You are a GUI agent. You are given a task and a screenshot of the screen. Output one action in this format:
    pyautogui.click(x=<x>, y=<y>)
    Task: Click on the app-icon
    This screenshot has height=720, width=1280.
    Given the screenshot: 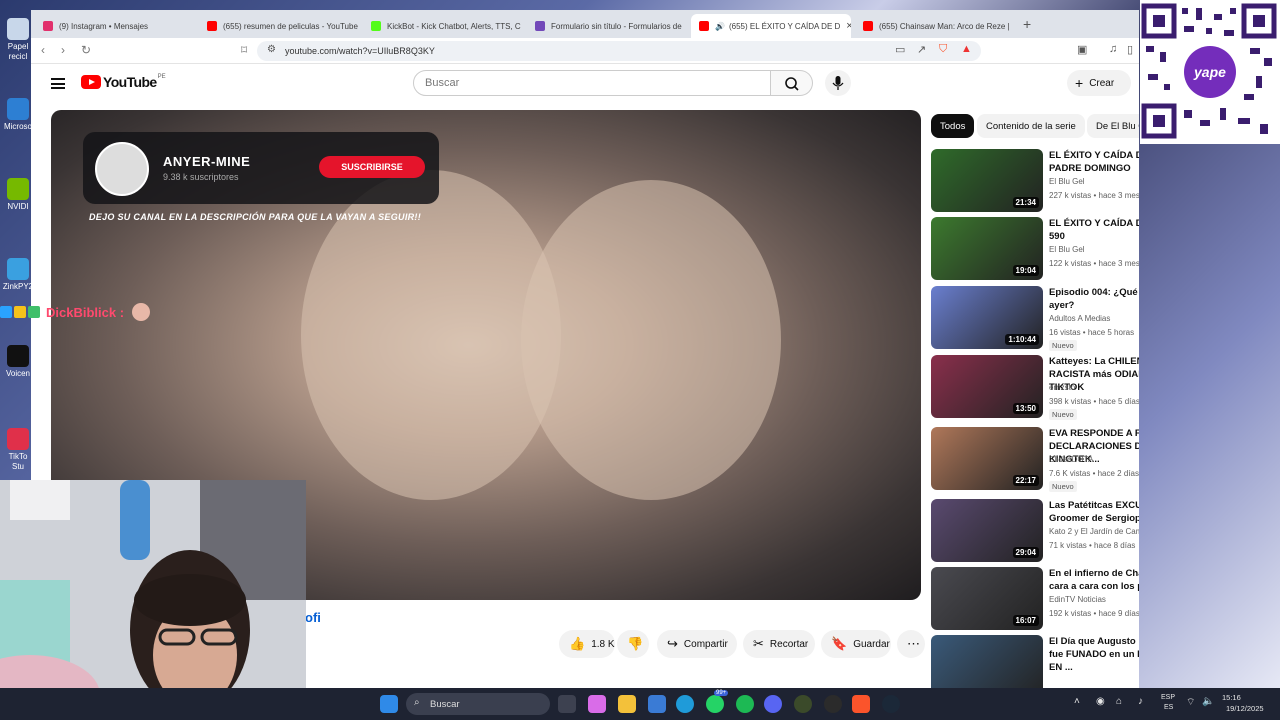 What is the action you would take?
    pyautogui.click(x=833, y=704)
    